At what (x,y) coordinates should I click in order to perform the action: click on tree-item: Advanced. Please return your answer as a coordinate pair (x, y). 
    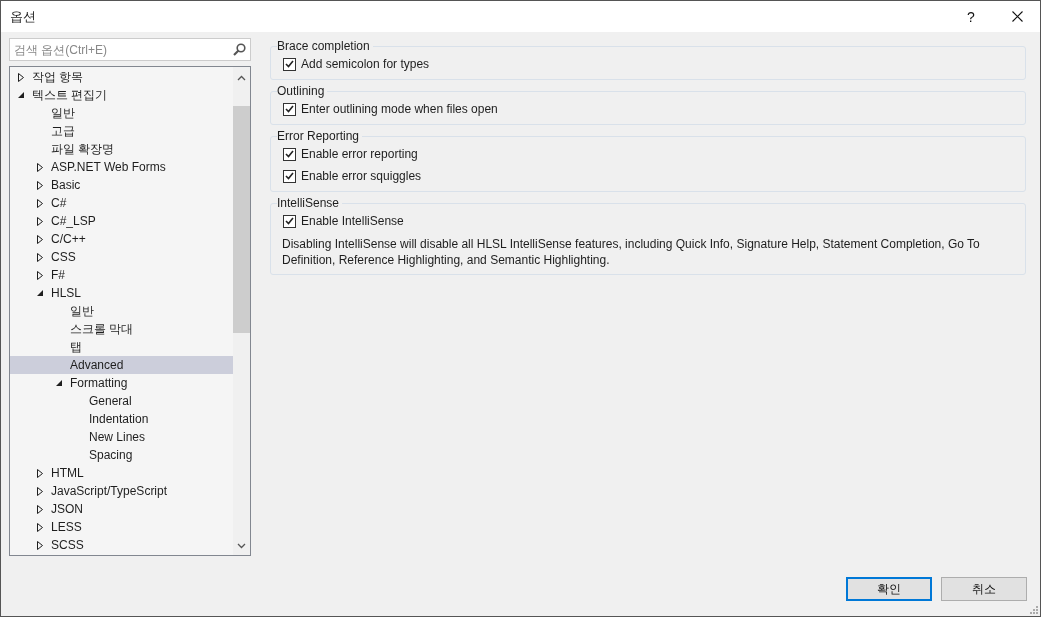
    Looking at the image, I should click on (121, 365).